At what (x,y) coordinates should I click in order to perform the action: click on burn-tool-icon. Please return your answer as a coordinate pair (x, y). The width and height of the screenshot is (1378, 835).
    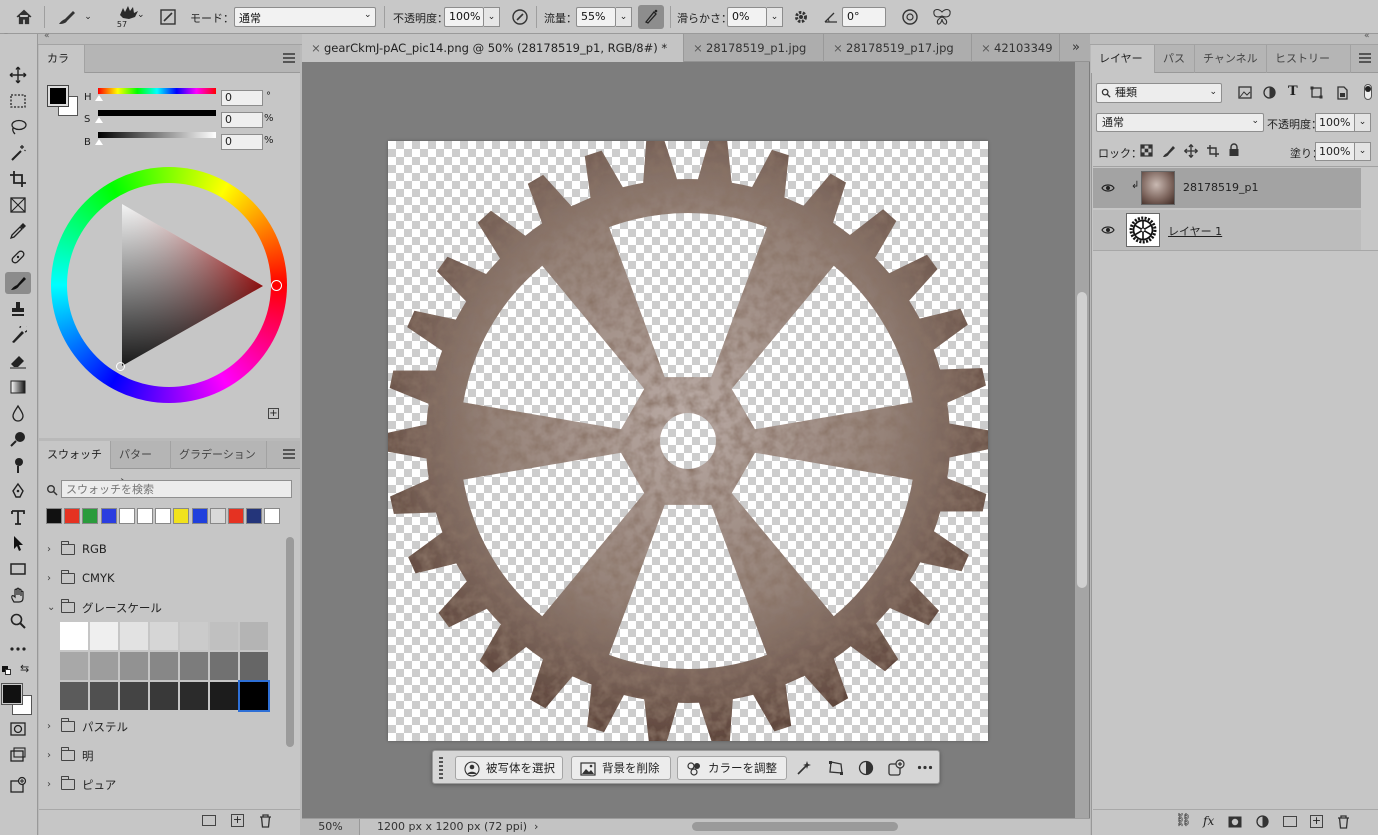
    Looking at the image, I should click on (18, 465).